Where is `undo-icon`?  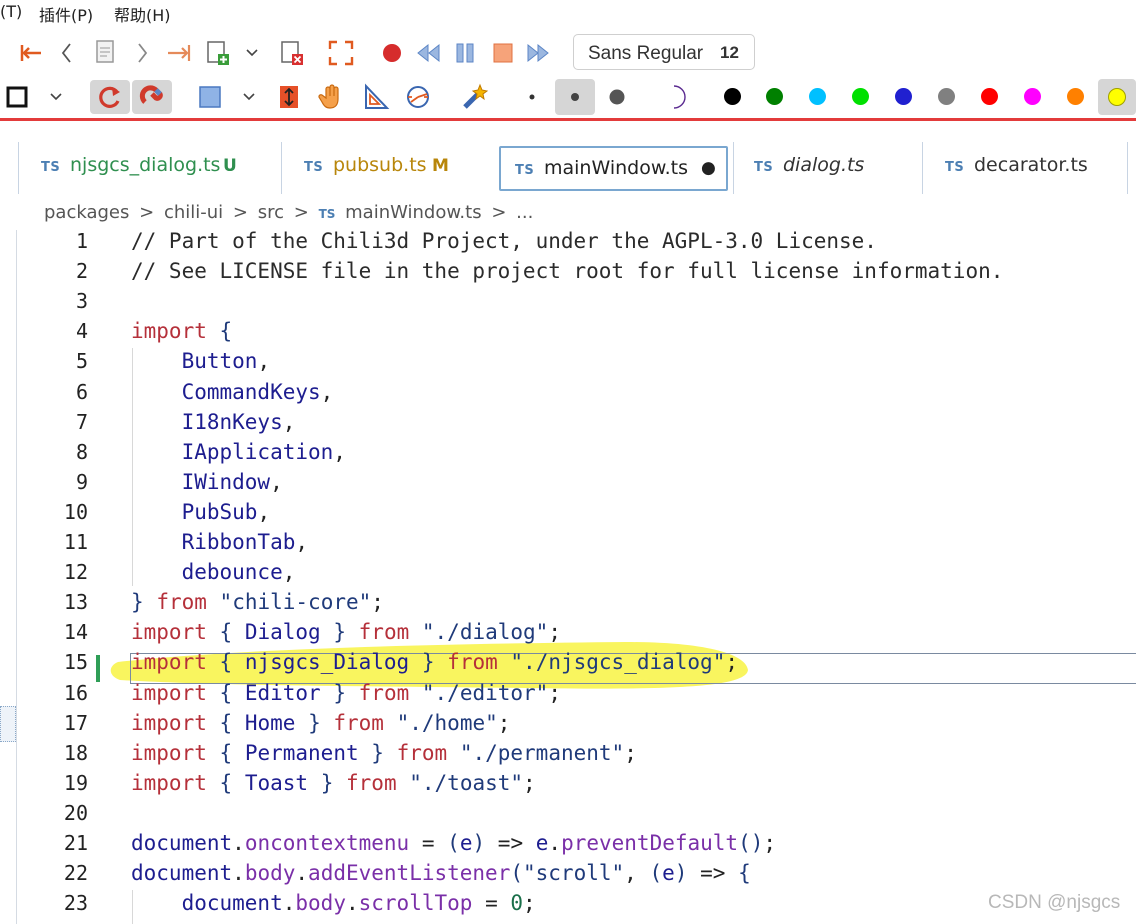 undo-icon is located at coordinates (110, 97).